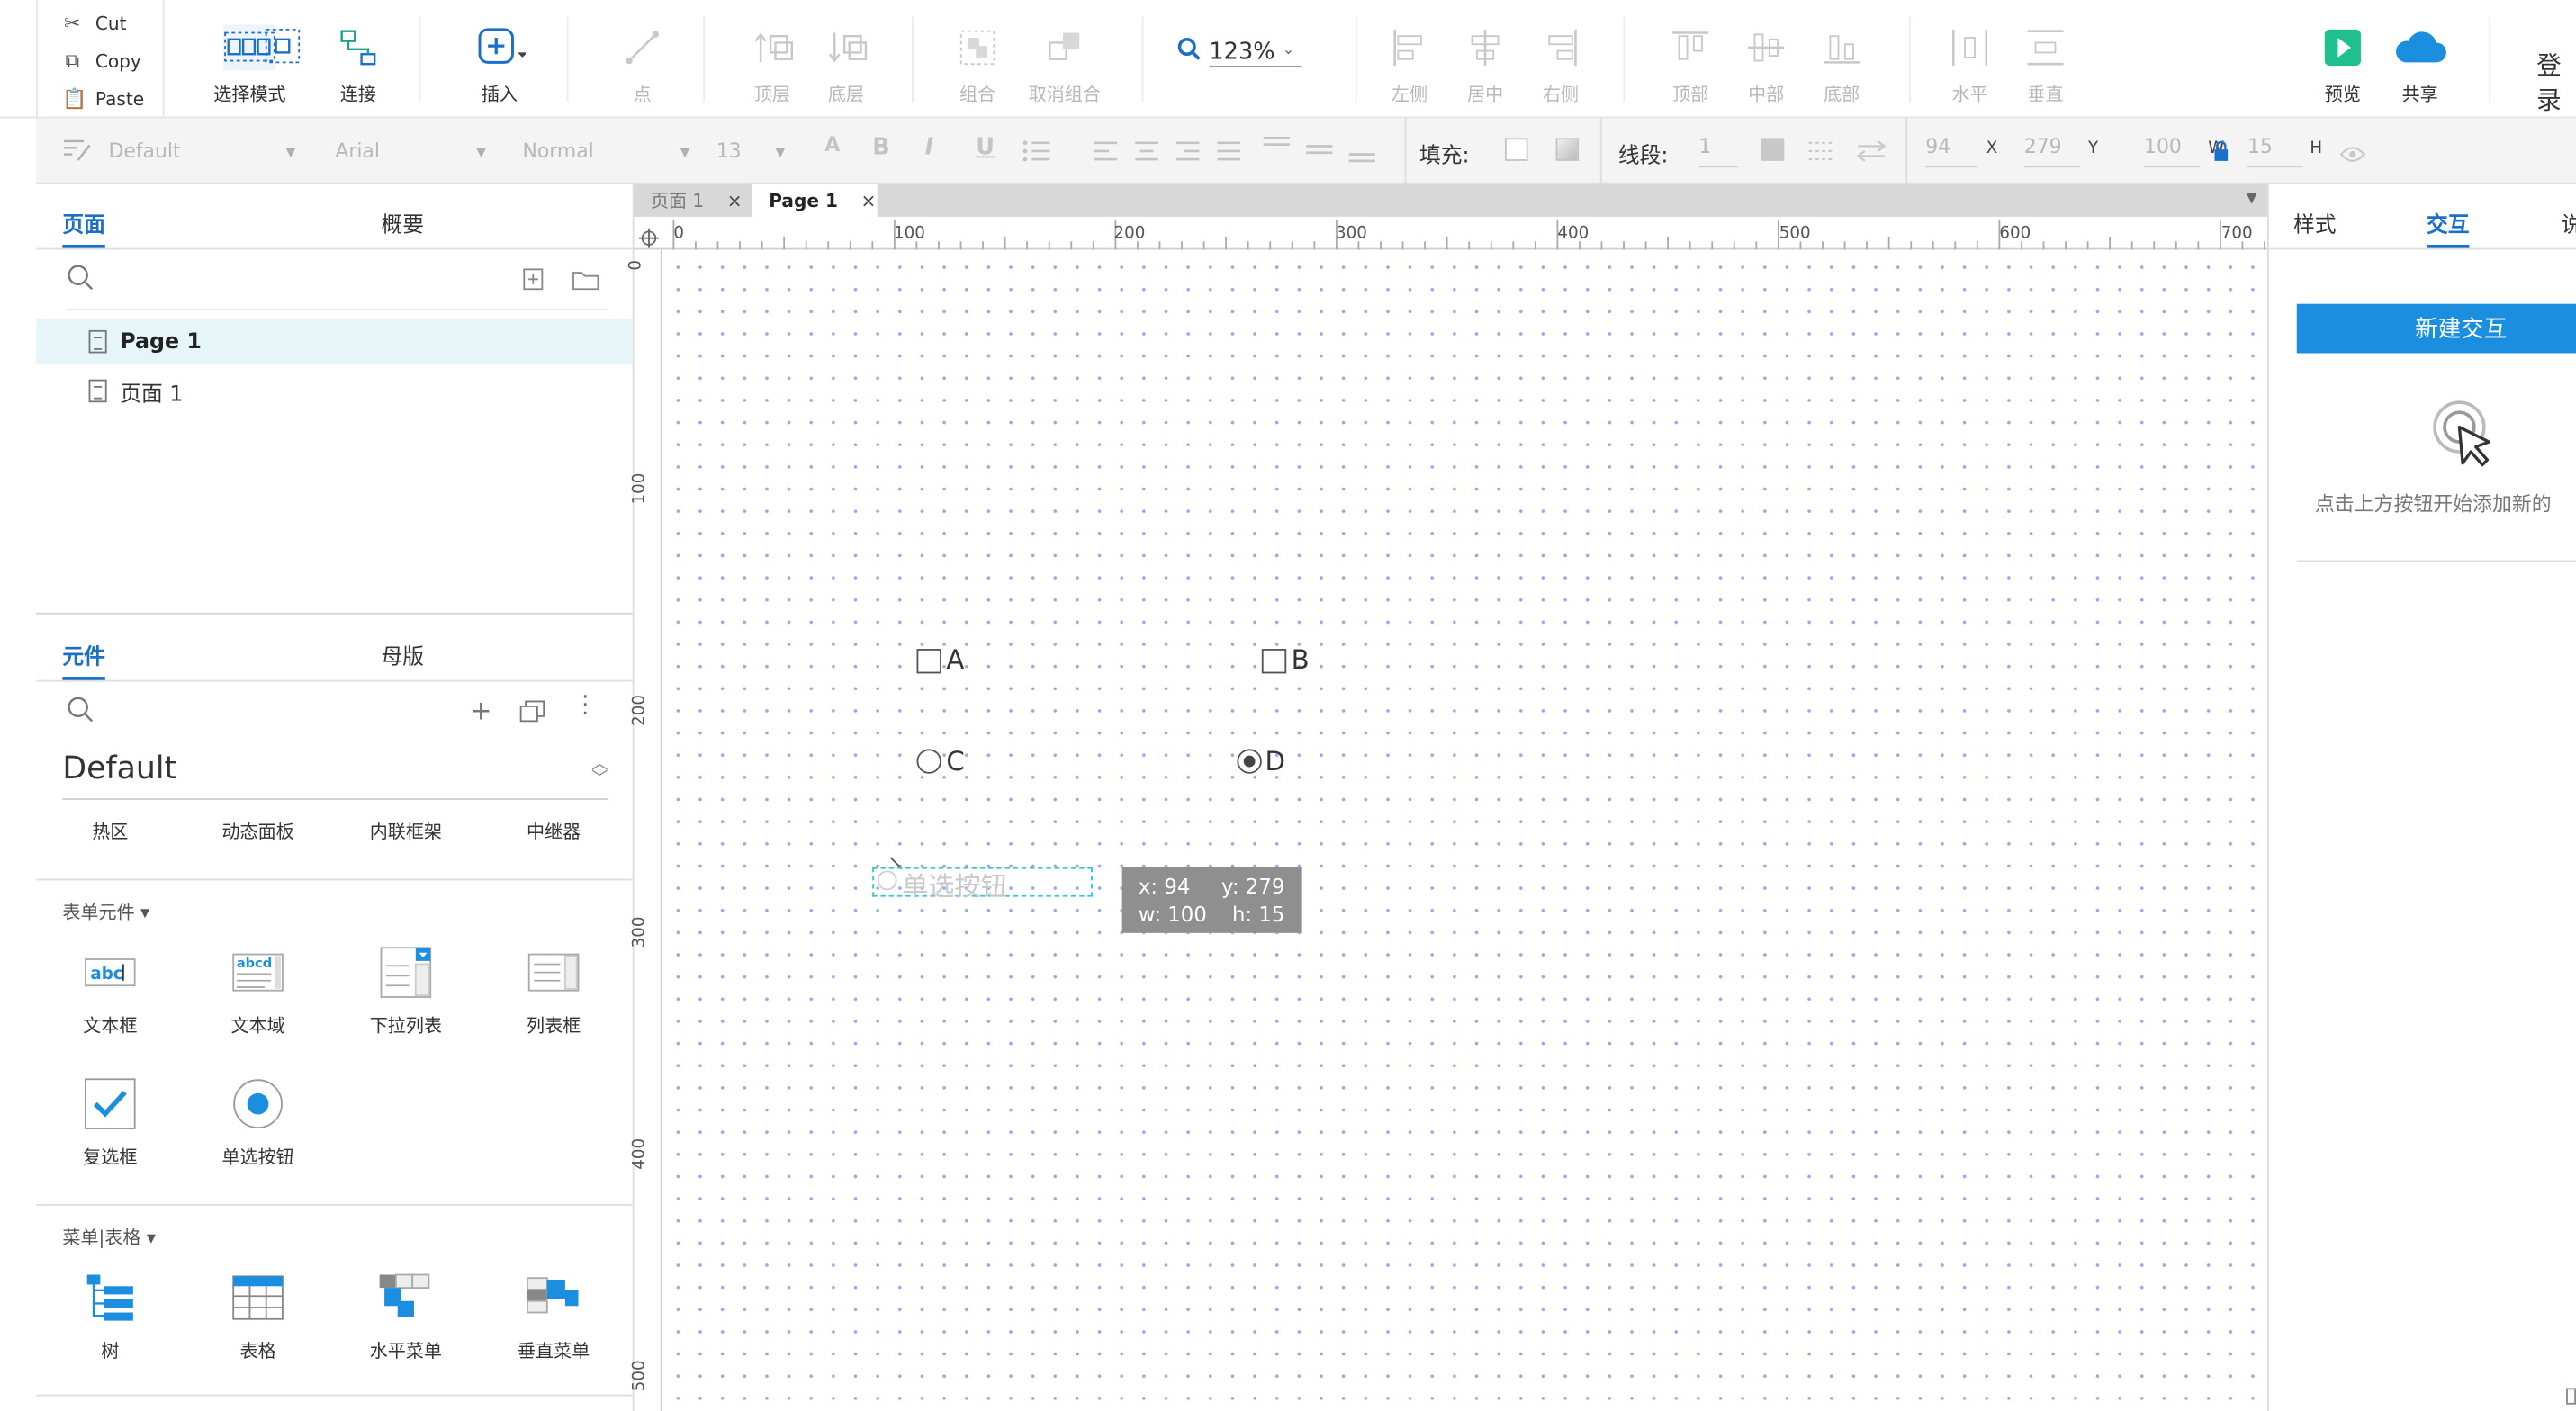 This screenshot has width=2576, height=1411. I want to click on send-back-button: 底层, so click(846, 65).